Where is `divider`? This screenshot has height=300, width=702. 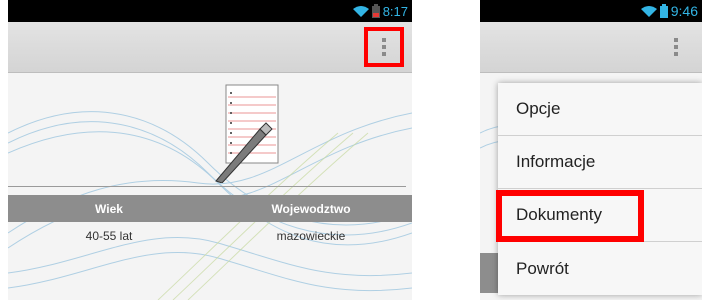
divider is located at coordinates (207, 186).